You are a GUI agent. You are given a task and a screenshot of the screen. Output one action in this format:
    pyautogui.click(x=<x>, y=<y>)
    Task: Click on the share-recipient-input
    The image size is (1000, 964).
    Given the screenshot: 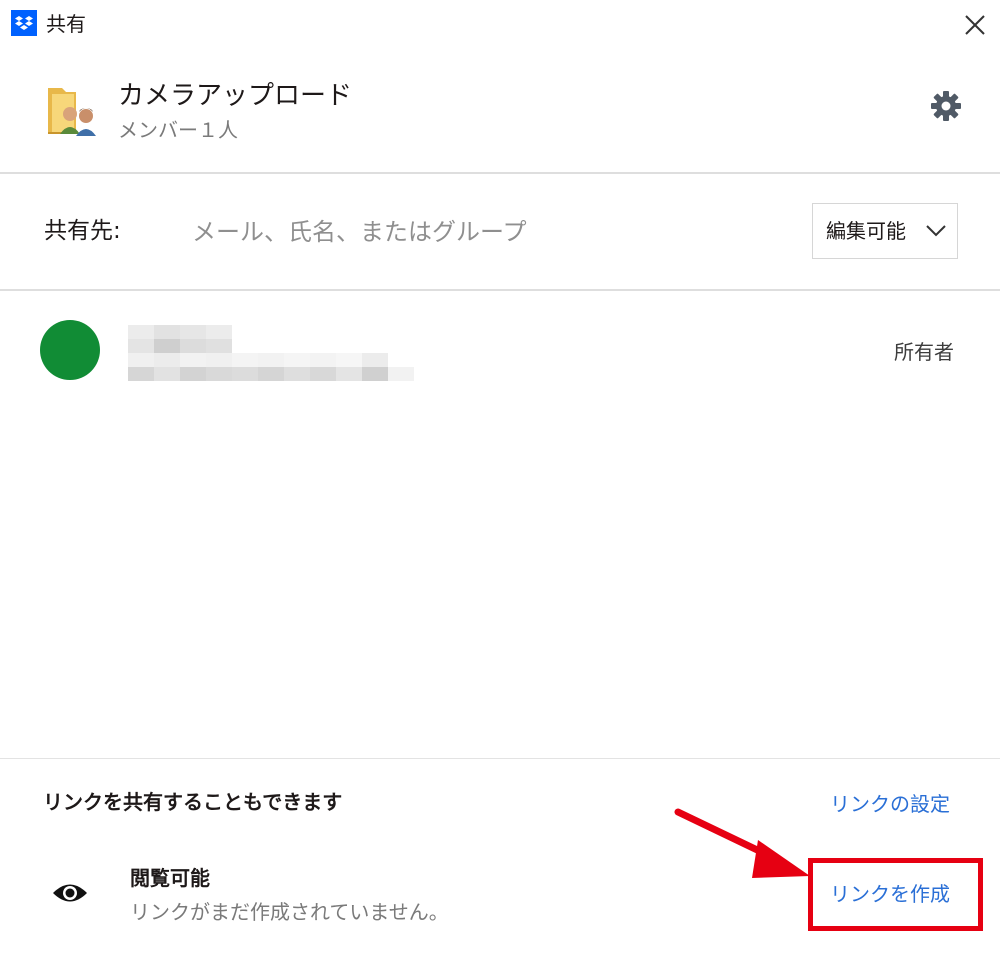 What is the action you would take?
    pyautogui.click(x=492, y=232)
    